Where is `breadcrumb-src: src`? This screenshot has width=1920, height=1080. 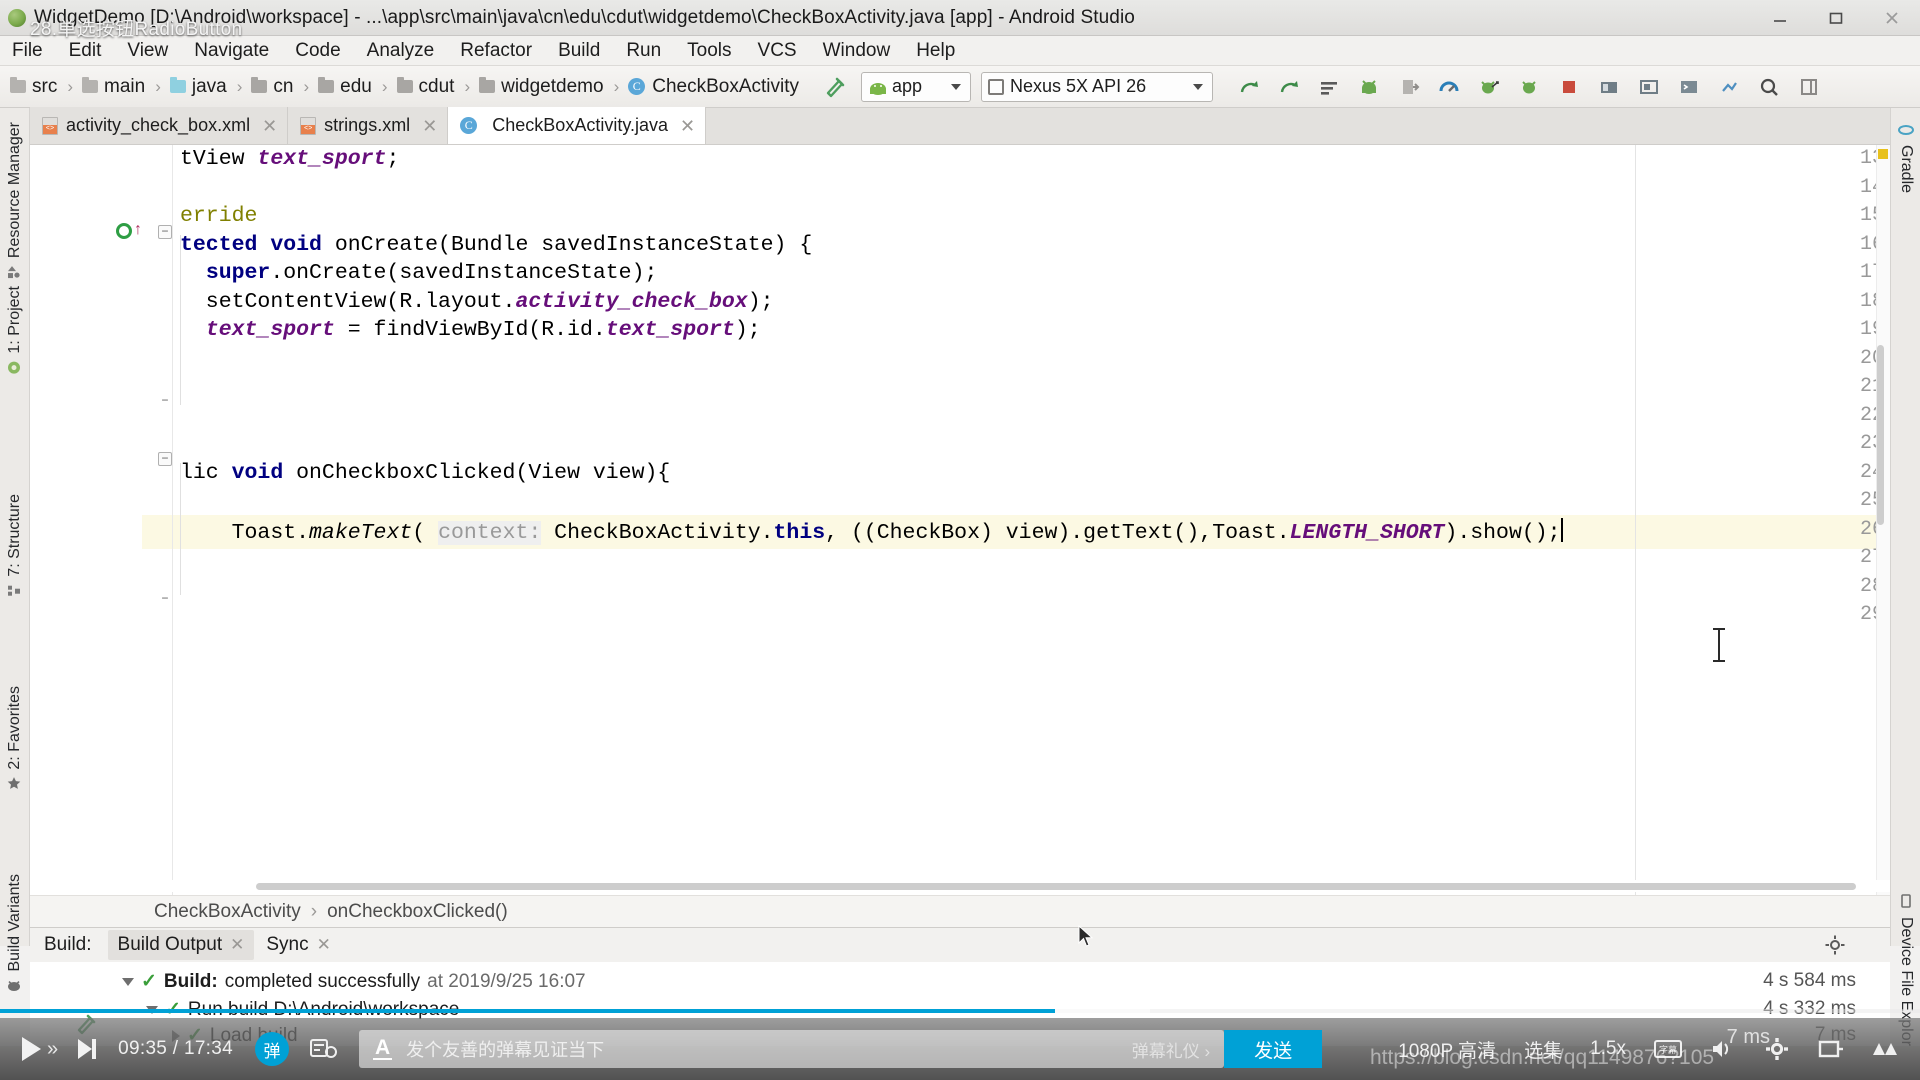 breadcrumb-src: src is located at coordinates (33, 87).